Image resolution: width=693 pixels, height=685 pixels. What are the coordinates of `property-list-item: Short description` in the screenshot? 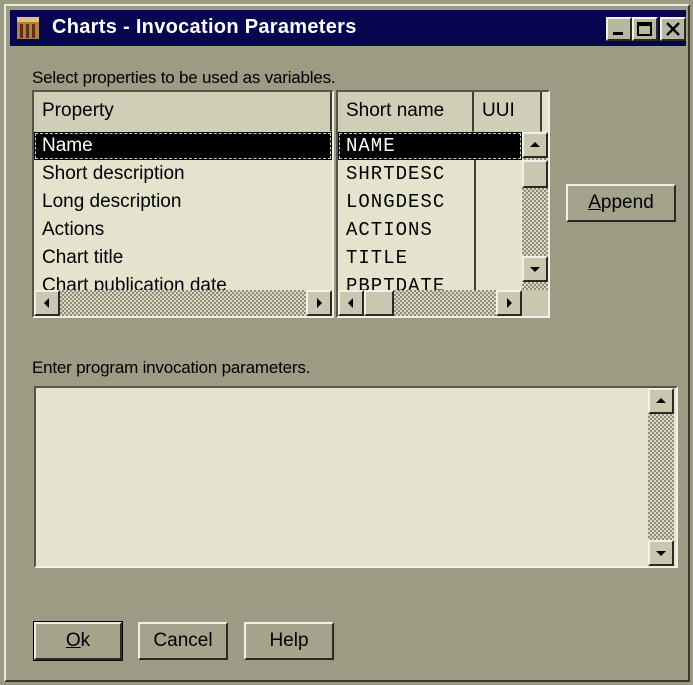 It's located at (183, 174).